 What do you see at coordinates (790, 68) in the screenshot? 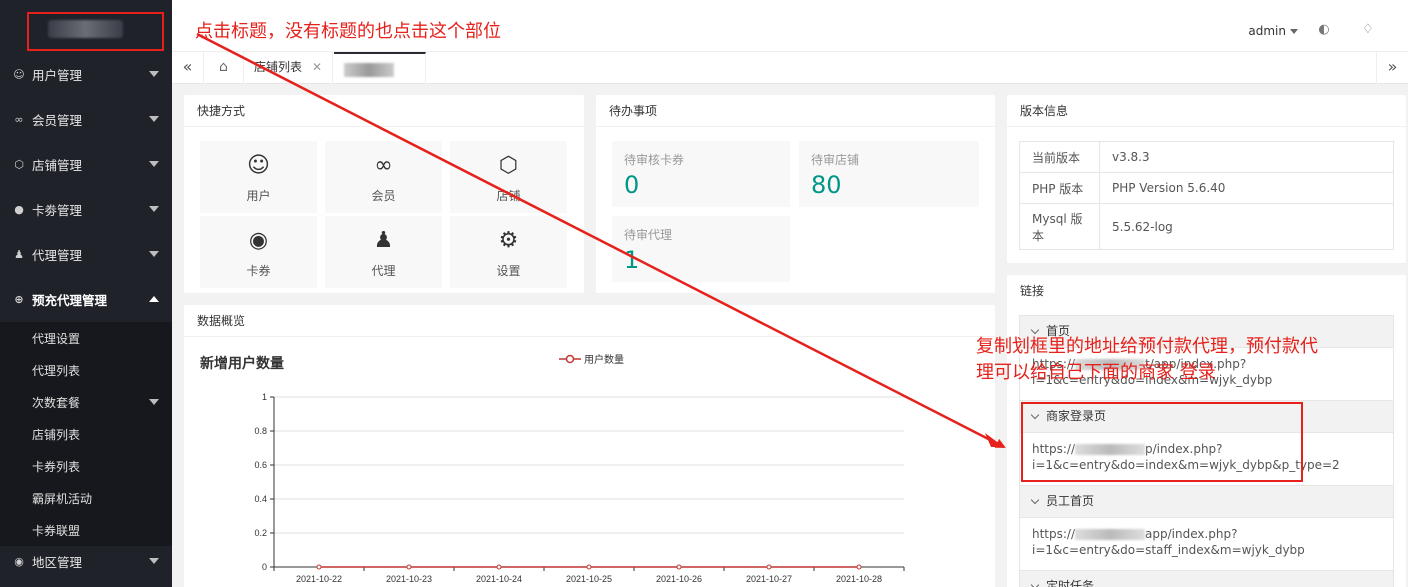
I see `tab-bar: « ⌂ 店铺列表 ✕ »` at bounding box center [790, 68].